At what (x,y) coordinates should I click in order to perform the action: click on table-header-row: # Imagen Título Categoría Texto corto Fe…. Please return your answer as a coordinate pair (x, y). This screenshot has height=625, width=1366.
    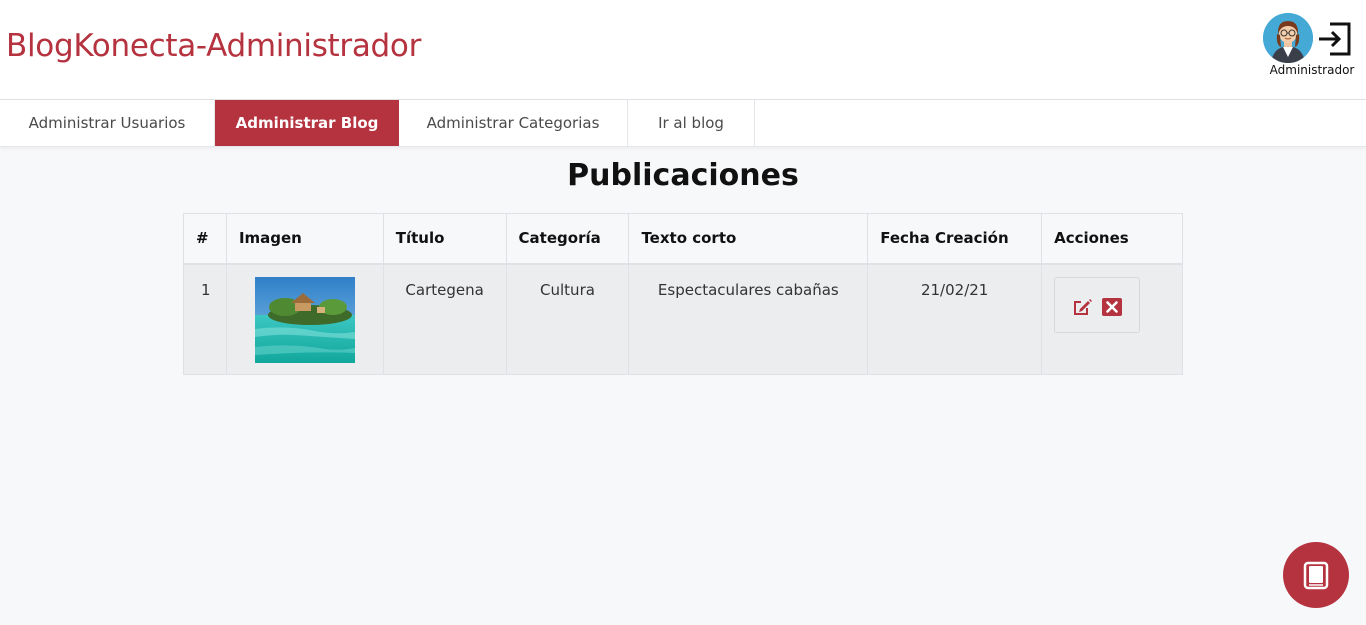
    Looking at the image, I should click on (683, 239).